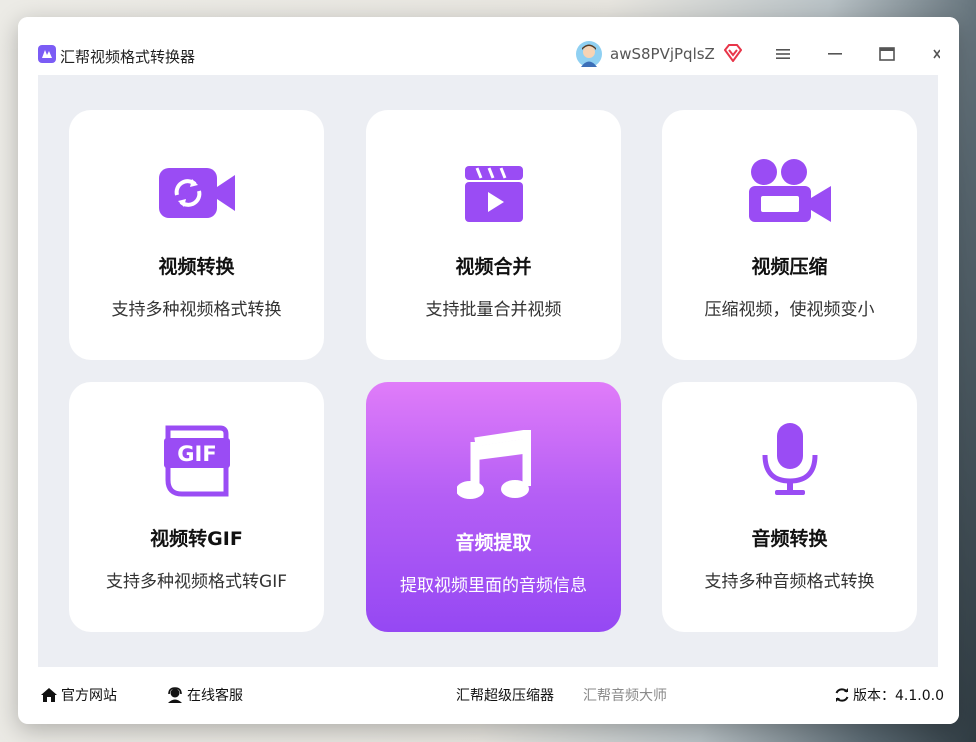 The height and width of the screenshot is (742, 976). I want to click on audio-master-link: 汇帮音频大师, so click(625, 695).